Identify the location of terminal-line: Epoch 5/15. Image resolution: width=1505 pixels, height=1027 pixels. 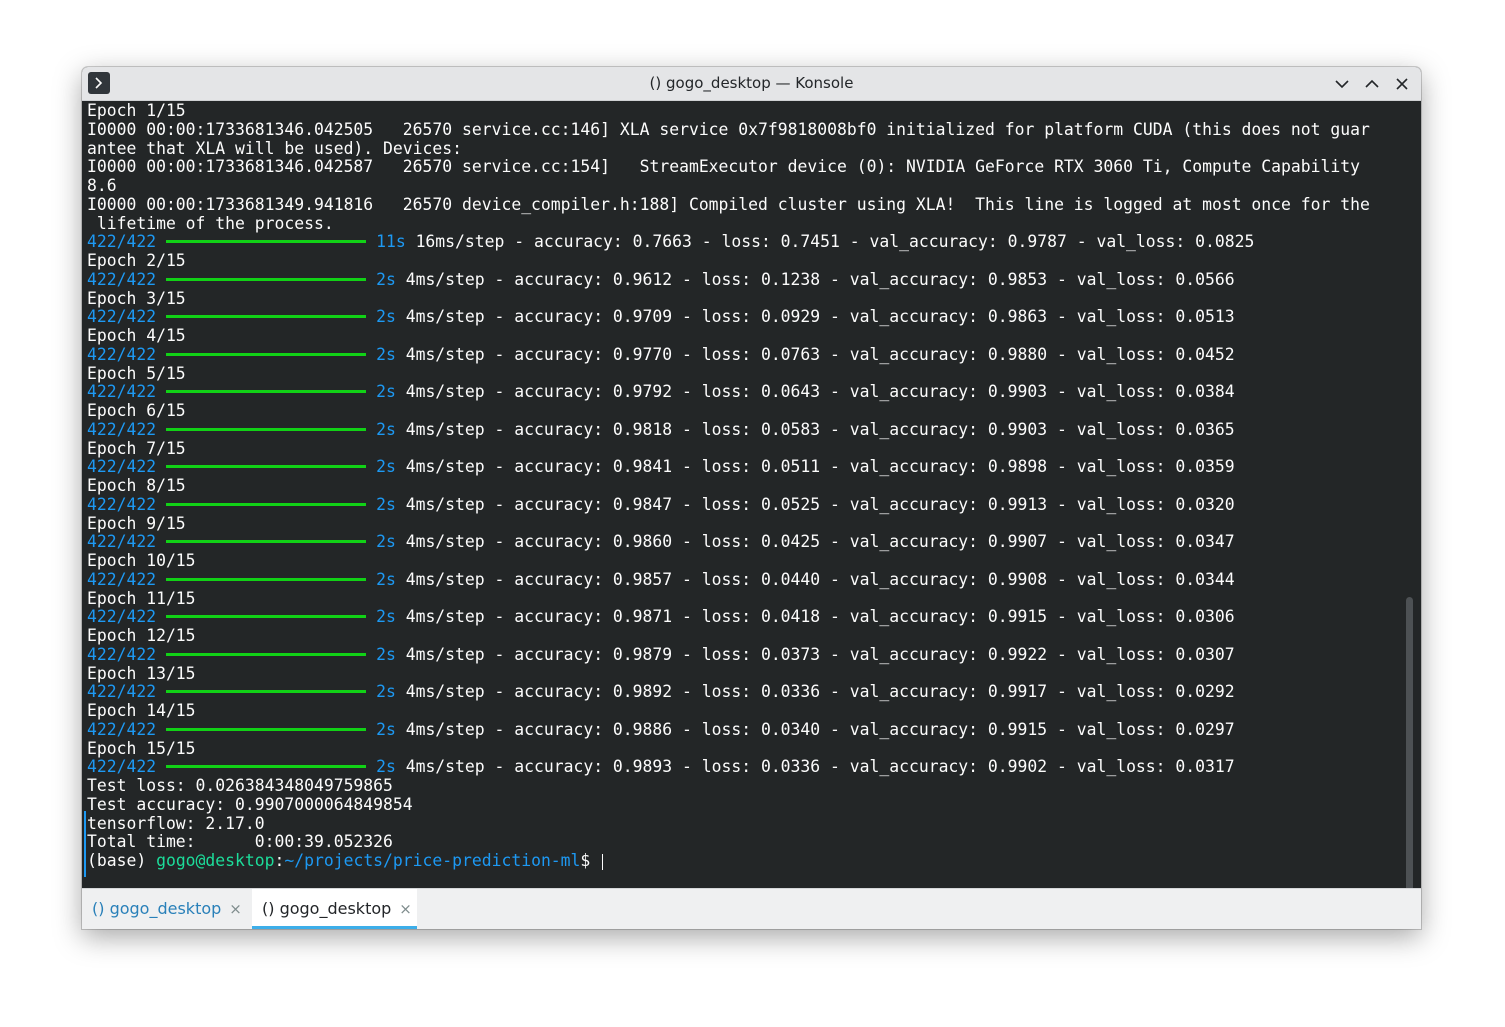
(136, 373).